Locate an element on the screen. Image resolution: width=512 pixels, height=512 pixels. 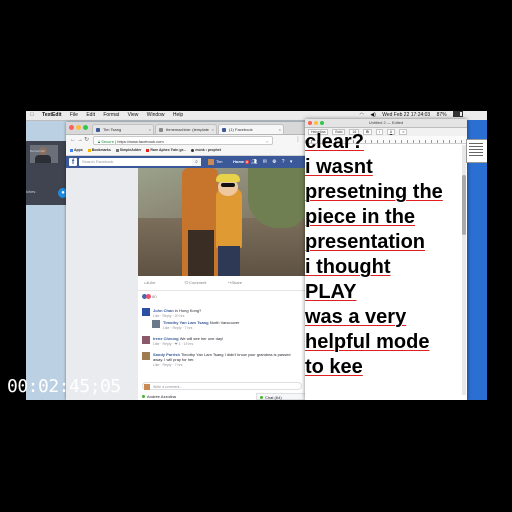
reaction-count: 80 is located at coordinates (154, 296).